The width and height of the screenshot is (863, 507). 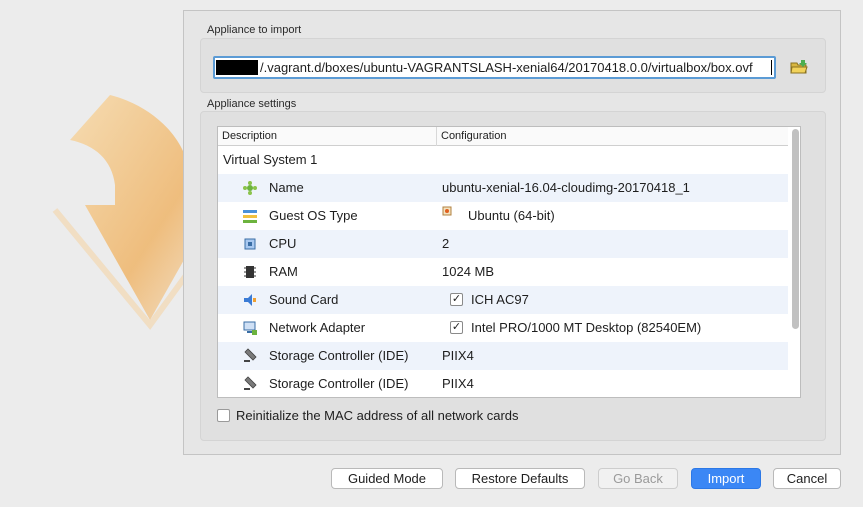 What do you see at coordinates (511, 215) in the screenshot?
I see `row-configuration: Ubuntu (64-bit)` at bounding box center [511, 215].